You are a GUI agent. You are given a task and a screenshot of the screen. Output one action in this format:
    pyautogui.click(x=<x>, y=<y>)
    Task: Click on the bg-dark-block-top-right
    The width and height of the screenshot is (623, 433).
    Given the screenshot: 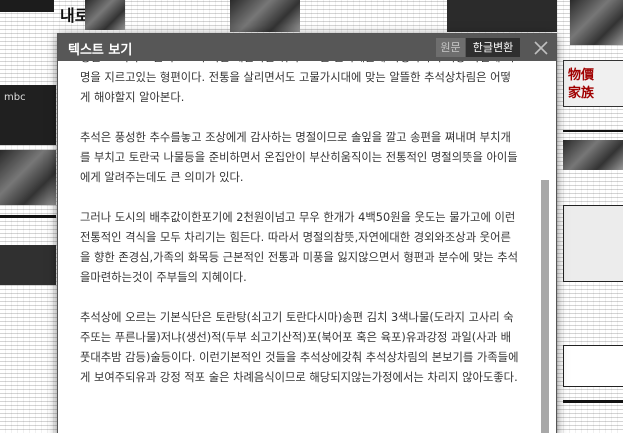 What is the action you would take?
    pyautogui.click(x=502, y=16)
    